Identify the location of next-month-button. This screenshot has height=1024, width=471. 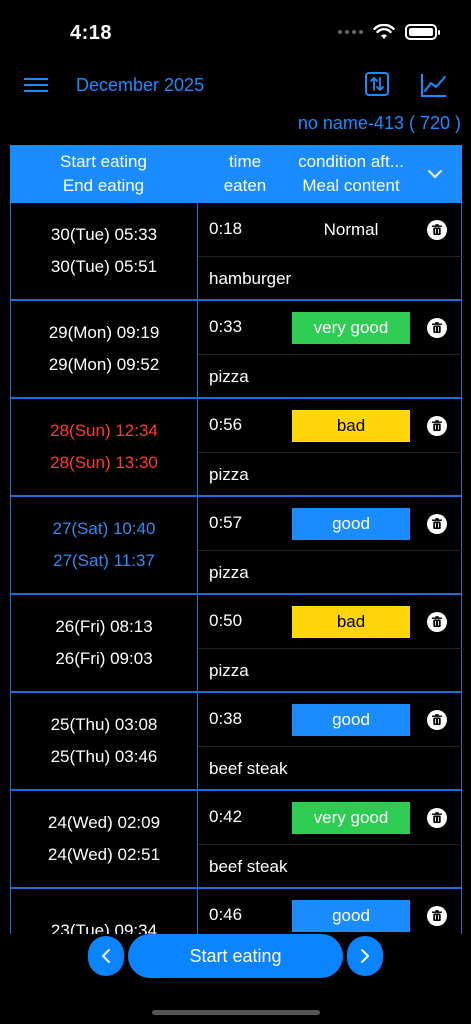
(365, 956).